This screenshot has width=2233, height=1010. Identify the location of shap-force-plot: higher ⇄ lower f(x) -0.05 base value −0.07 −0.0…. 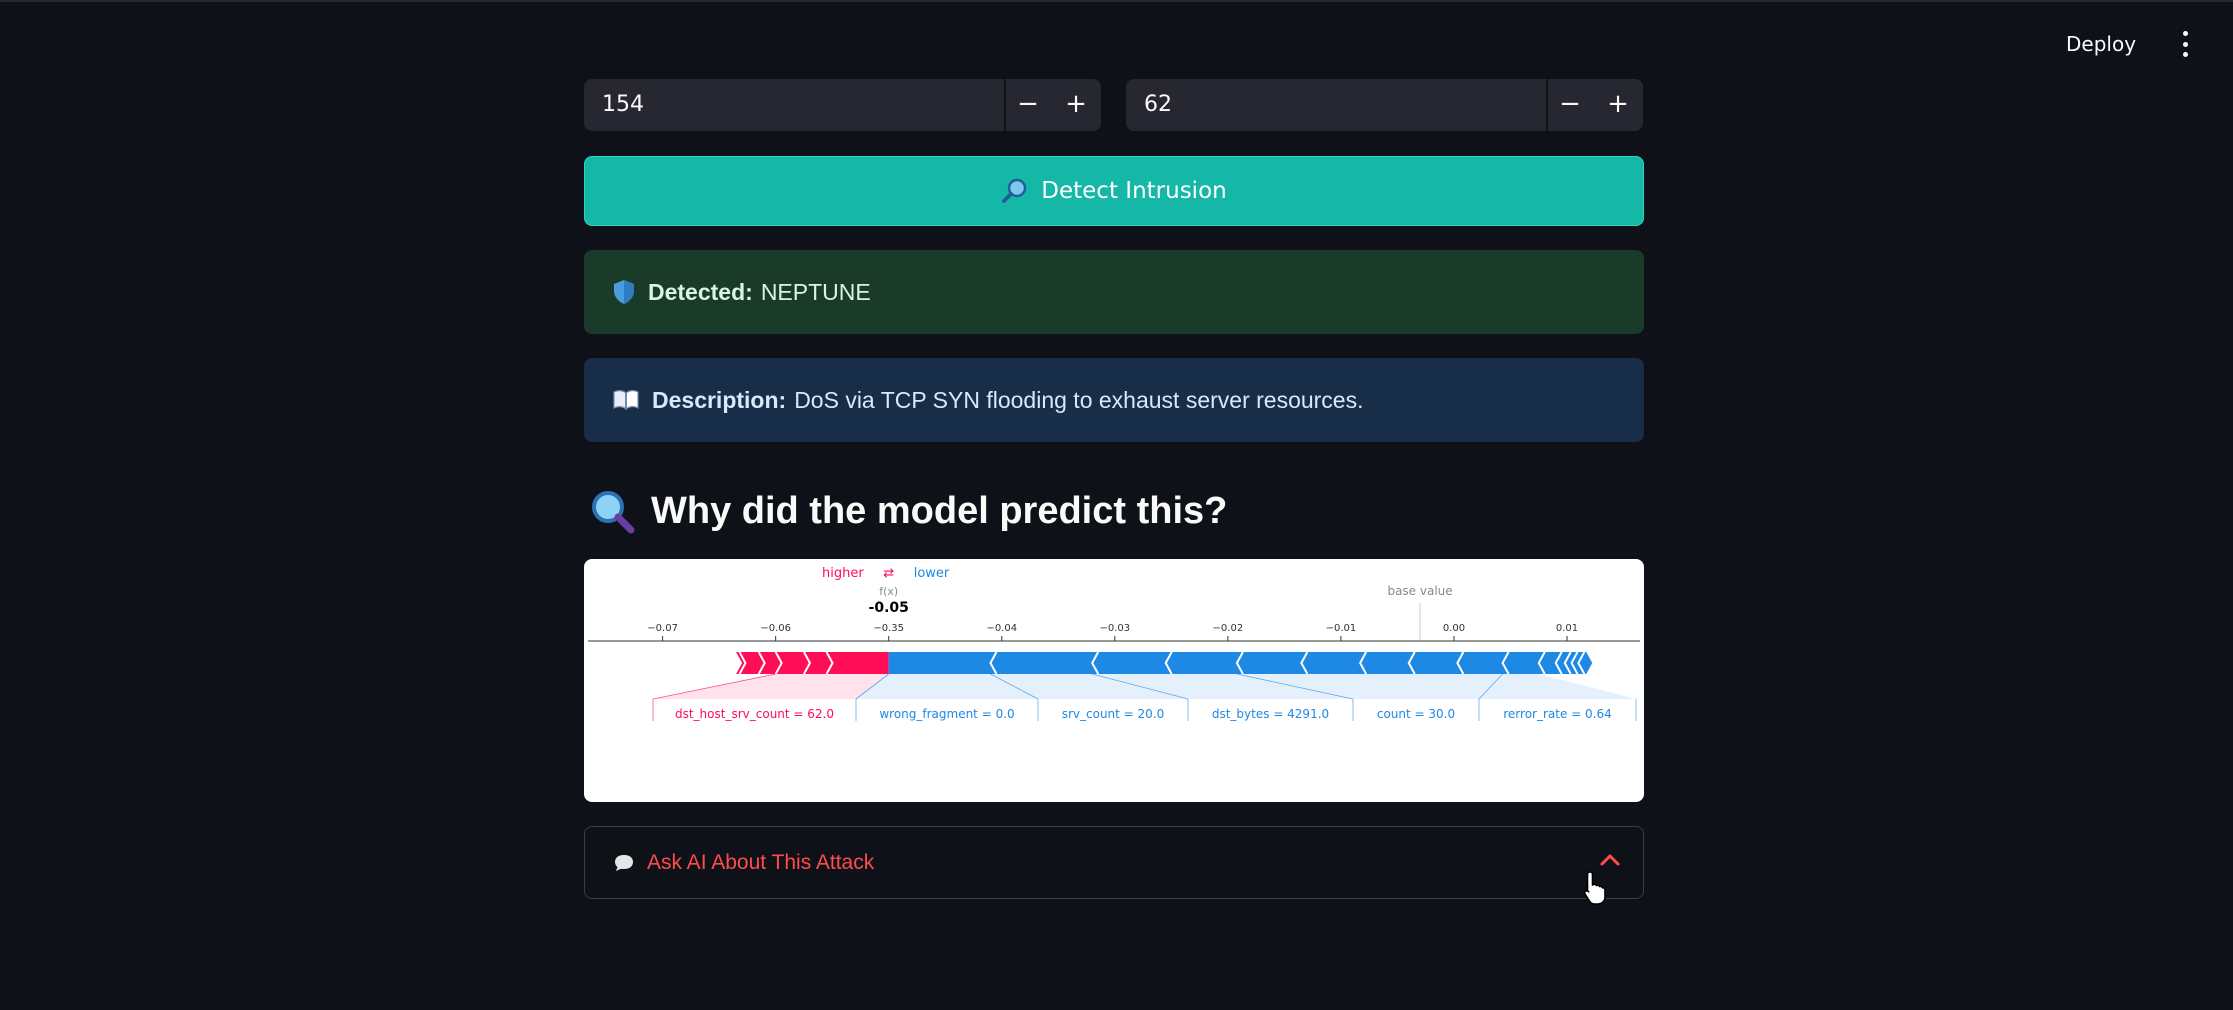
(1114, 680).